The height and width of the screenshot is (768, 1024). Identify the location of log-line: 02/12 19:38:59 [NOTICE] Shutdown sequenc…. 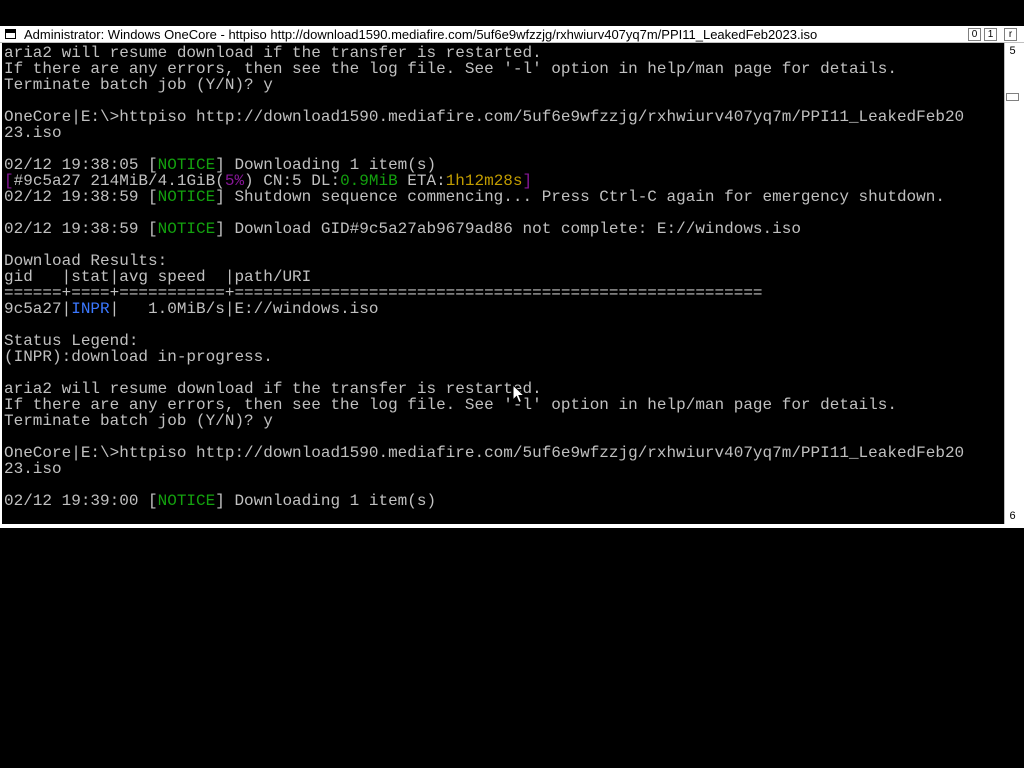
(474, 197).